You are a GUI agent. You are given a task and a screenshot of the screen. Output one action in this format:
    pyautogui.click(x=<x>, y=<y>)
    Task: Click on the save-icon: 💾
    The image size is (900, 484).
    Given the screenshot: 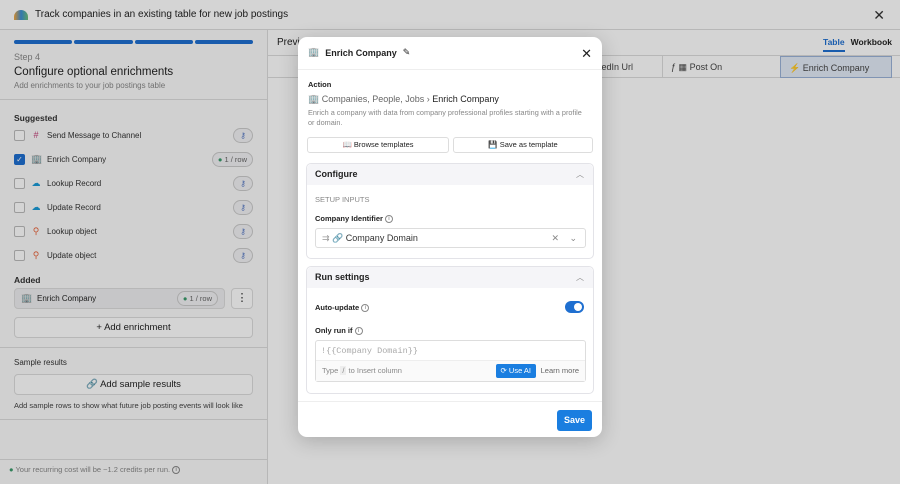 What is the action you would take?
    pyautogui.click(x=493, y=144)
    